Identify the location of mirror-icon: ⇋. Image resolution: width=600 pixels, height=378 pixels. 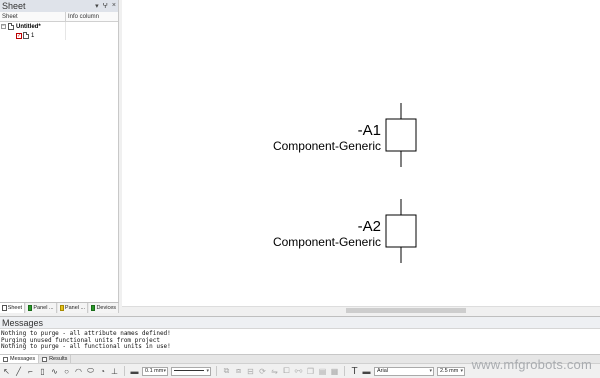
(274, 371).